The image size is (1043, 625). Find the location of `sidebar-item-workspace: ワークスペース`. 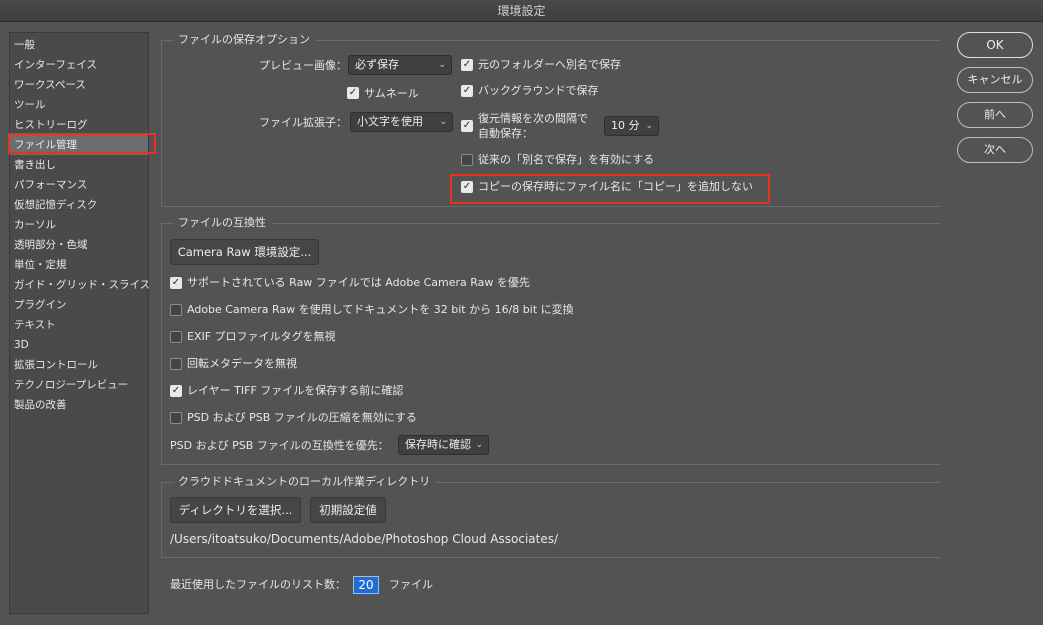

sidebar-item-workspace: ワークスペース is located at coordinates (79, 85).